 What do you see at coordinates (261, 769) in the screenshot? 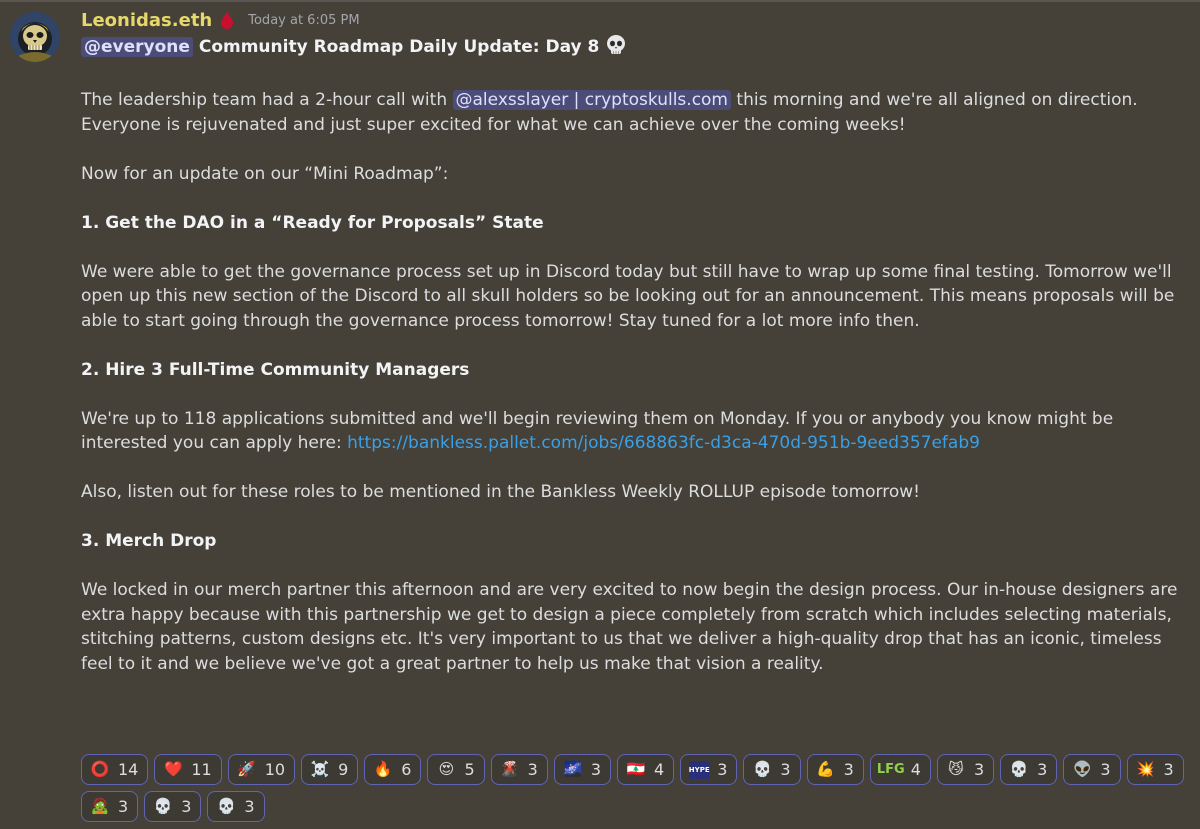
I see `reaction-button: 🚀 10` at bounding box center [261, 769].